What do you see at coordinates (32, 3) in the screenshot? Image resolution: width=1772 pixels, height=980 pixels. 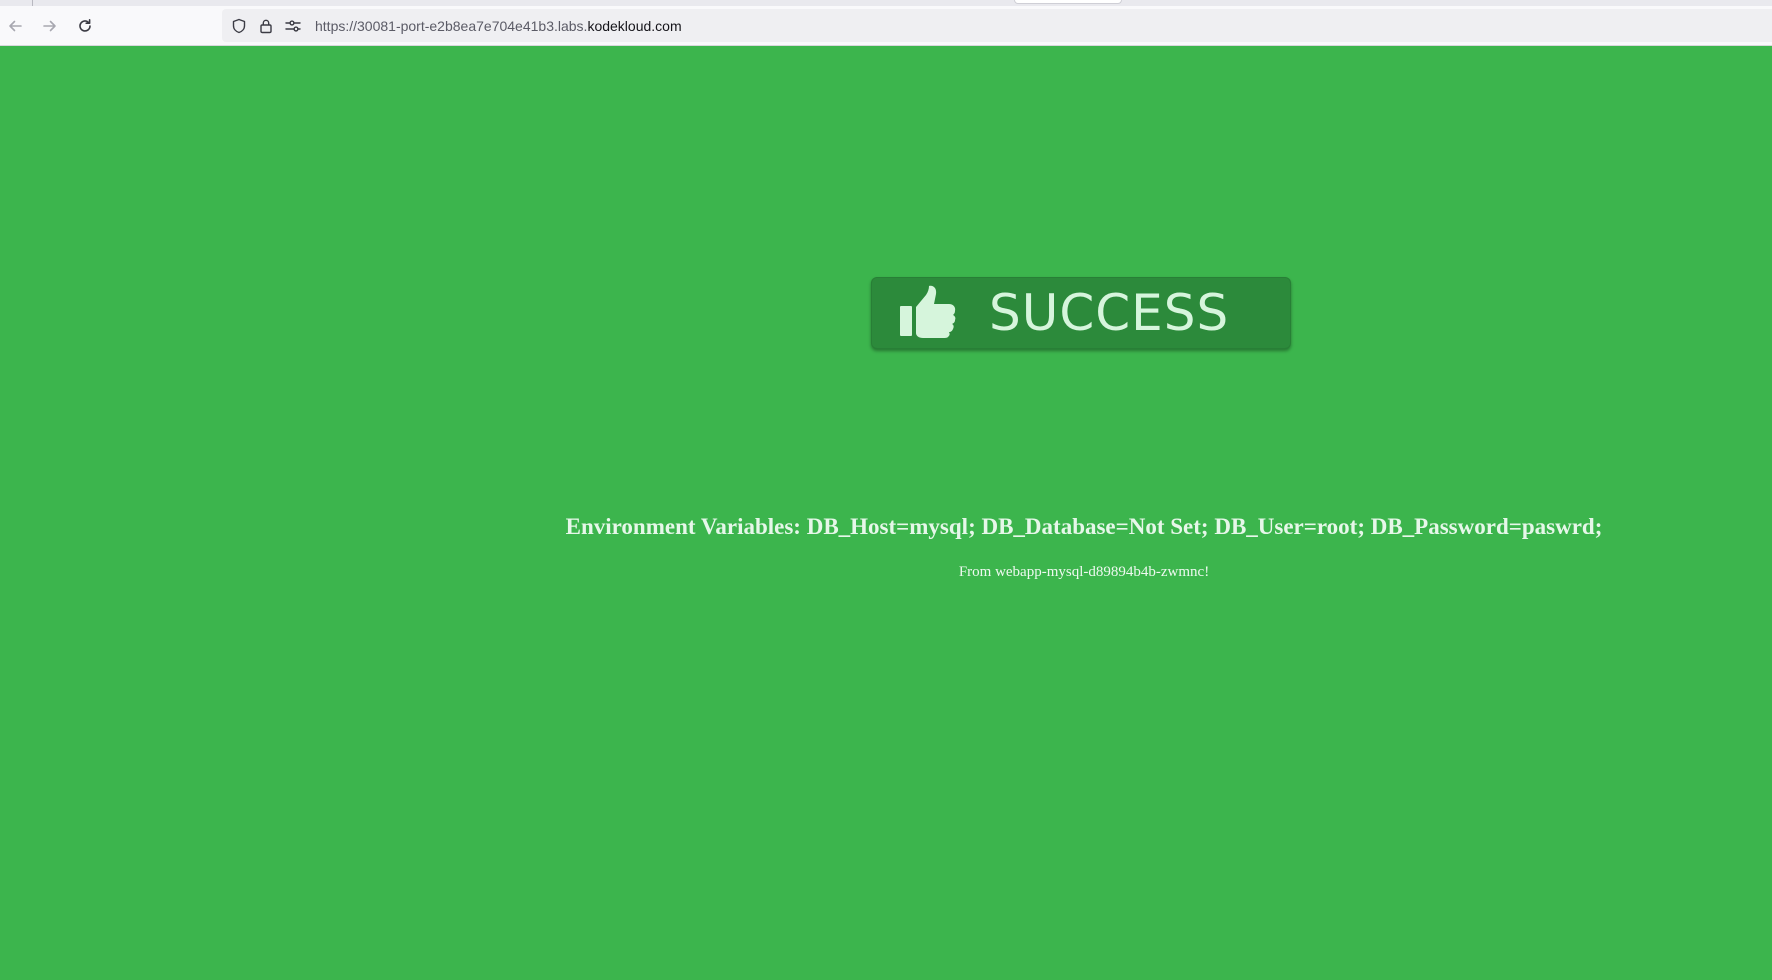 I see `tab-divider` at bounding box center [32, 3].